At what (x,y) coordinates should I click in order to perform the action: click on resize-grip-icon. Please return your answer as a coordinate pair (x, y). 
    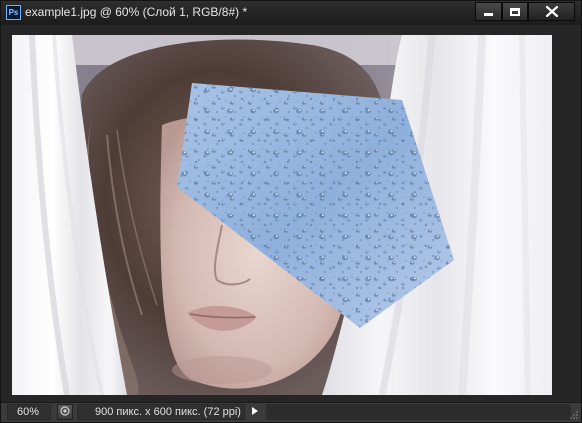
    Looking at the image, I should click on (574, 415).